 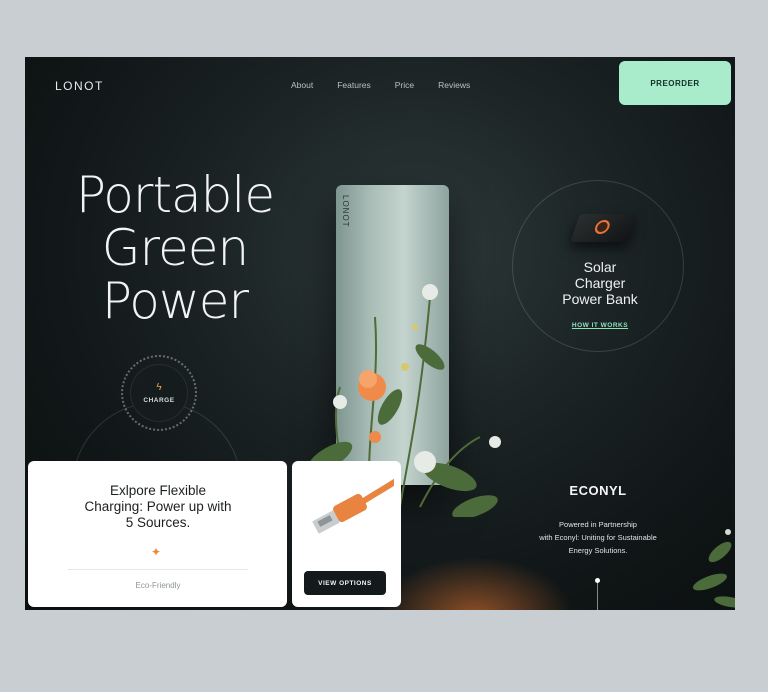 I want to click on leaves-decoration, so click(x=713, y=568).